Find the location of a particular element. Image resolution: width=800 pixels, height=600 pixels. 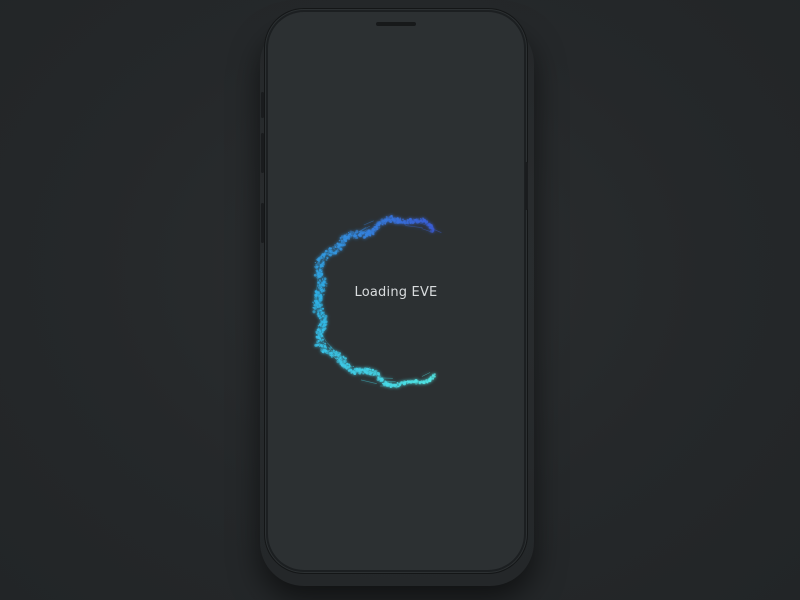

loading-label: Loading EVE is located at coordinates (396, 292).